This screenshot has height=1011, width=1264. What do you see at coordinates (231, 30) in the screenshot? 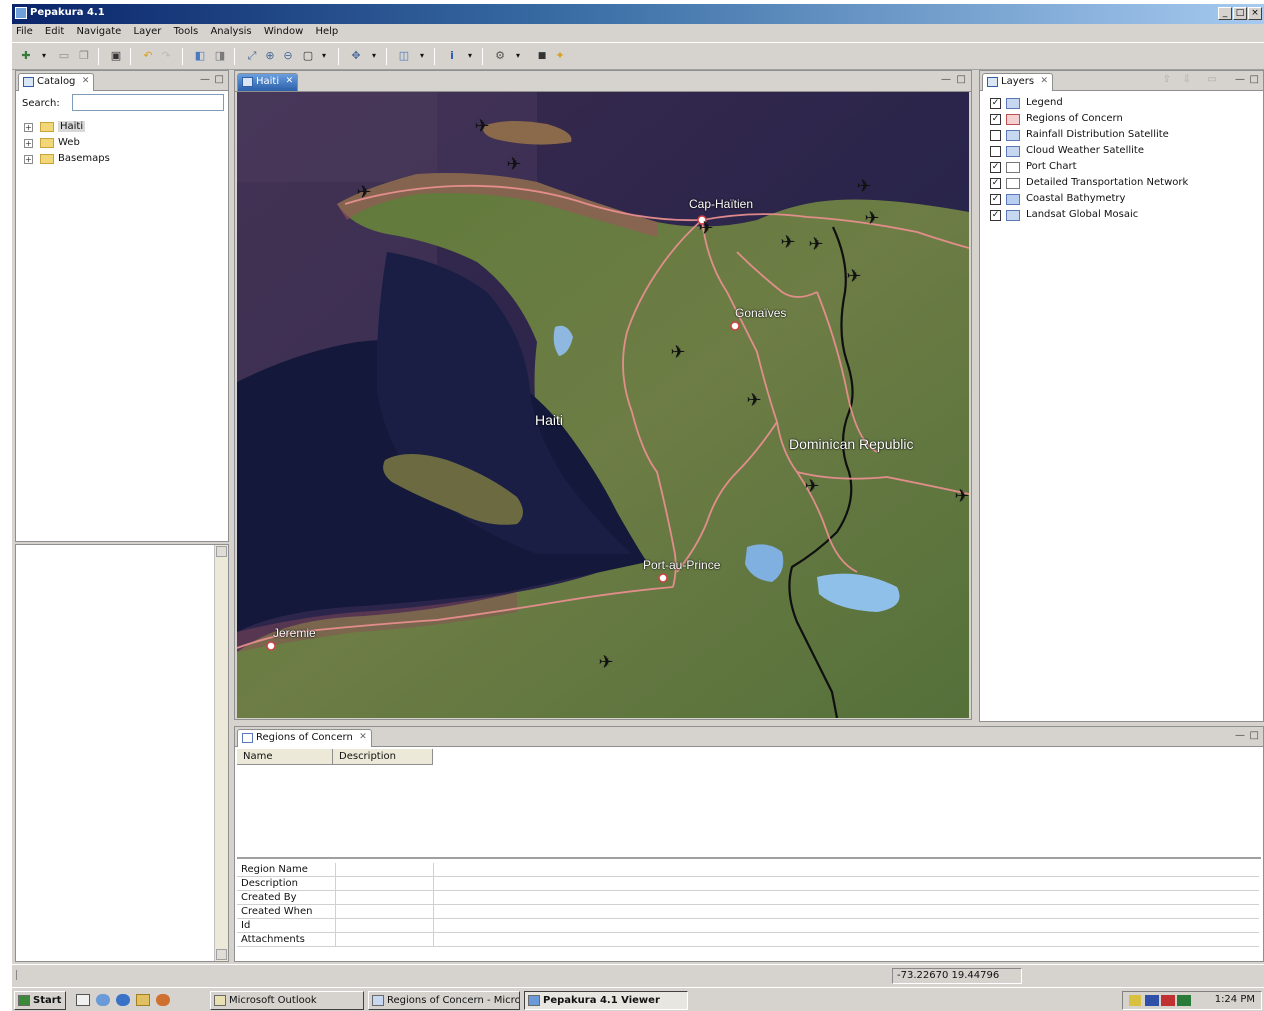
I see `menu-analysis: Analysis` at bounding box center [231, 30].